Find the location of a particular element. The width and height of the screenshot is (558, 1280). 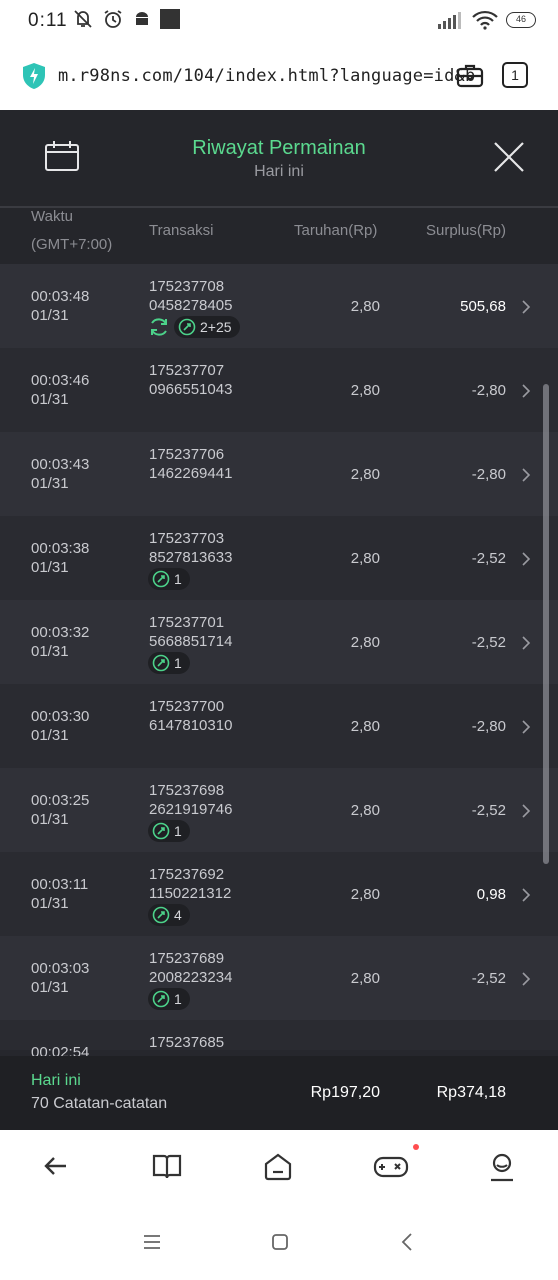

status-bar: 0:11 46 is located at coordinates (279, 21).